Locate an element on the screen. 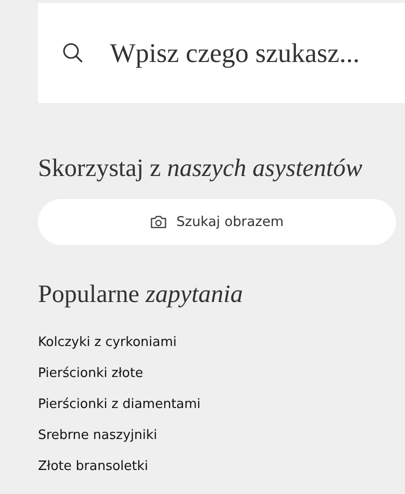 This screenshot has height=494, width=405. query-link: Kolczyki z cyrkoniami is located at coordinates (107, 342).